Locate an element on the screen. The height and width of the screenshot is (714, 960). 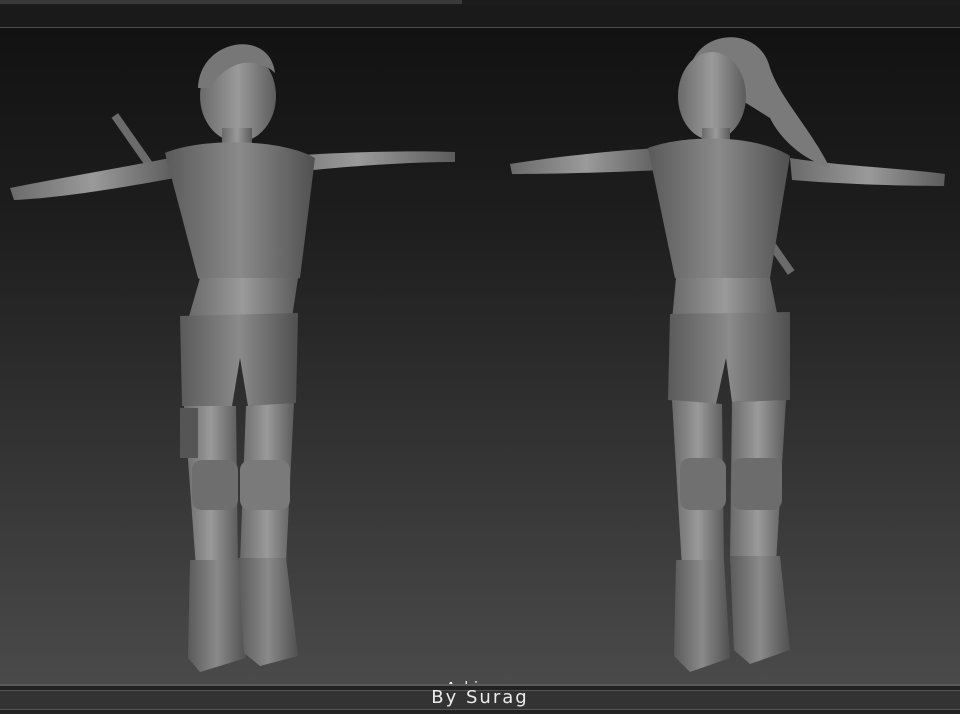
footer-bar: By Surag is located at coordinates (480, 699).